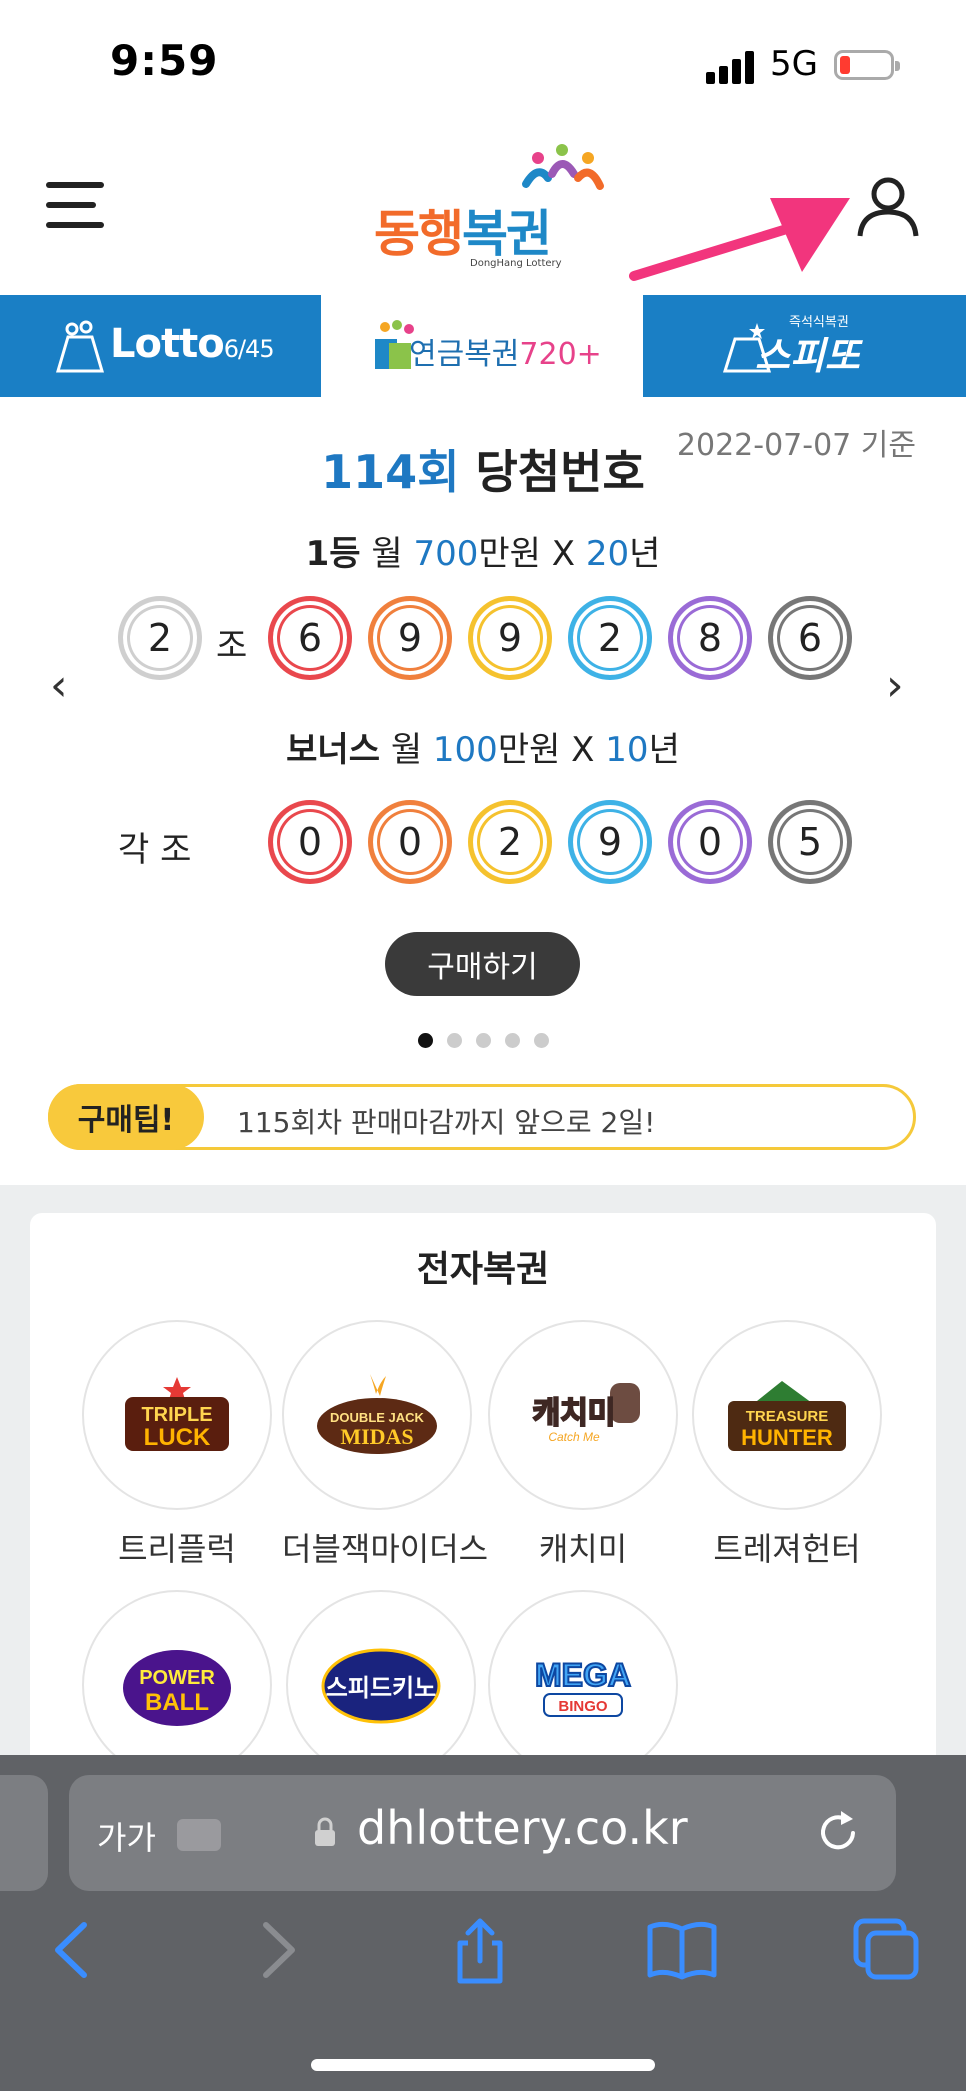  I want to click on menu-button, so click(75, 205).